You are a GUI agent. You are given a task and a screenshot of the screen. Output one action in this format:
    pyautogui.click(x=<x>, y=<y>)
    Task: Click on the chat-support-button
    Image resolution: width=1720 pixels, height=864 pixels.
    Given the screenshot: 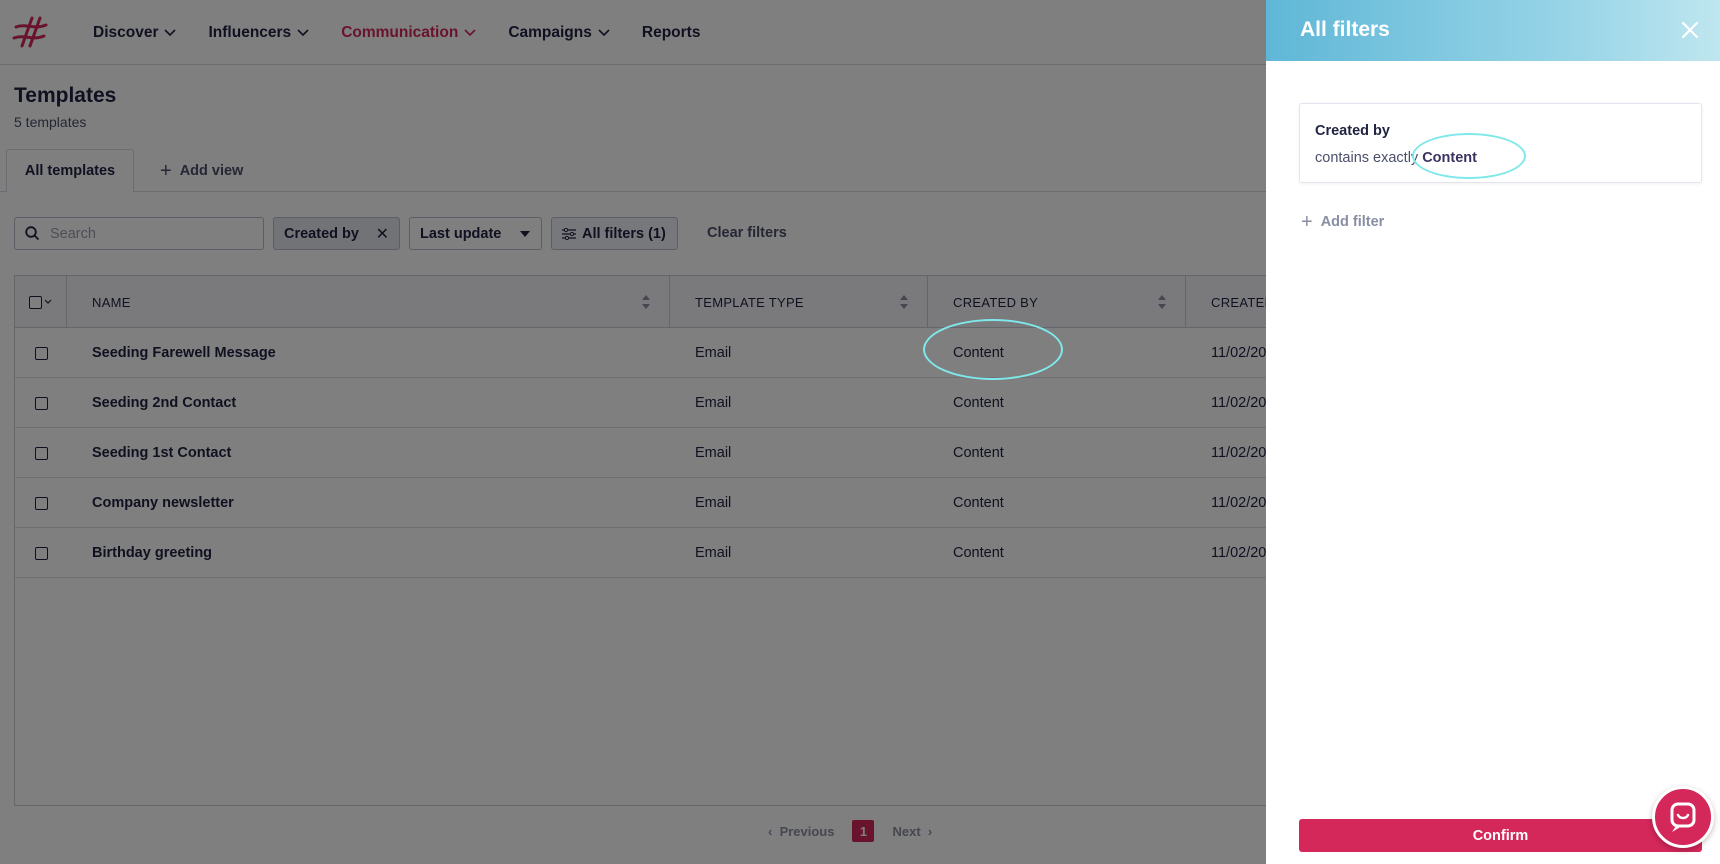 What is the action you would take?
    pyautogui.click(x=1683, y=817)
    